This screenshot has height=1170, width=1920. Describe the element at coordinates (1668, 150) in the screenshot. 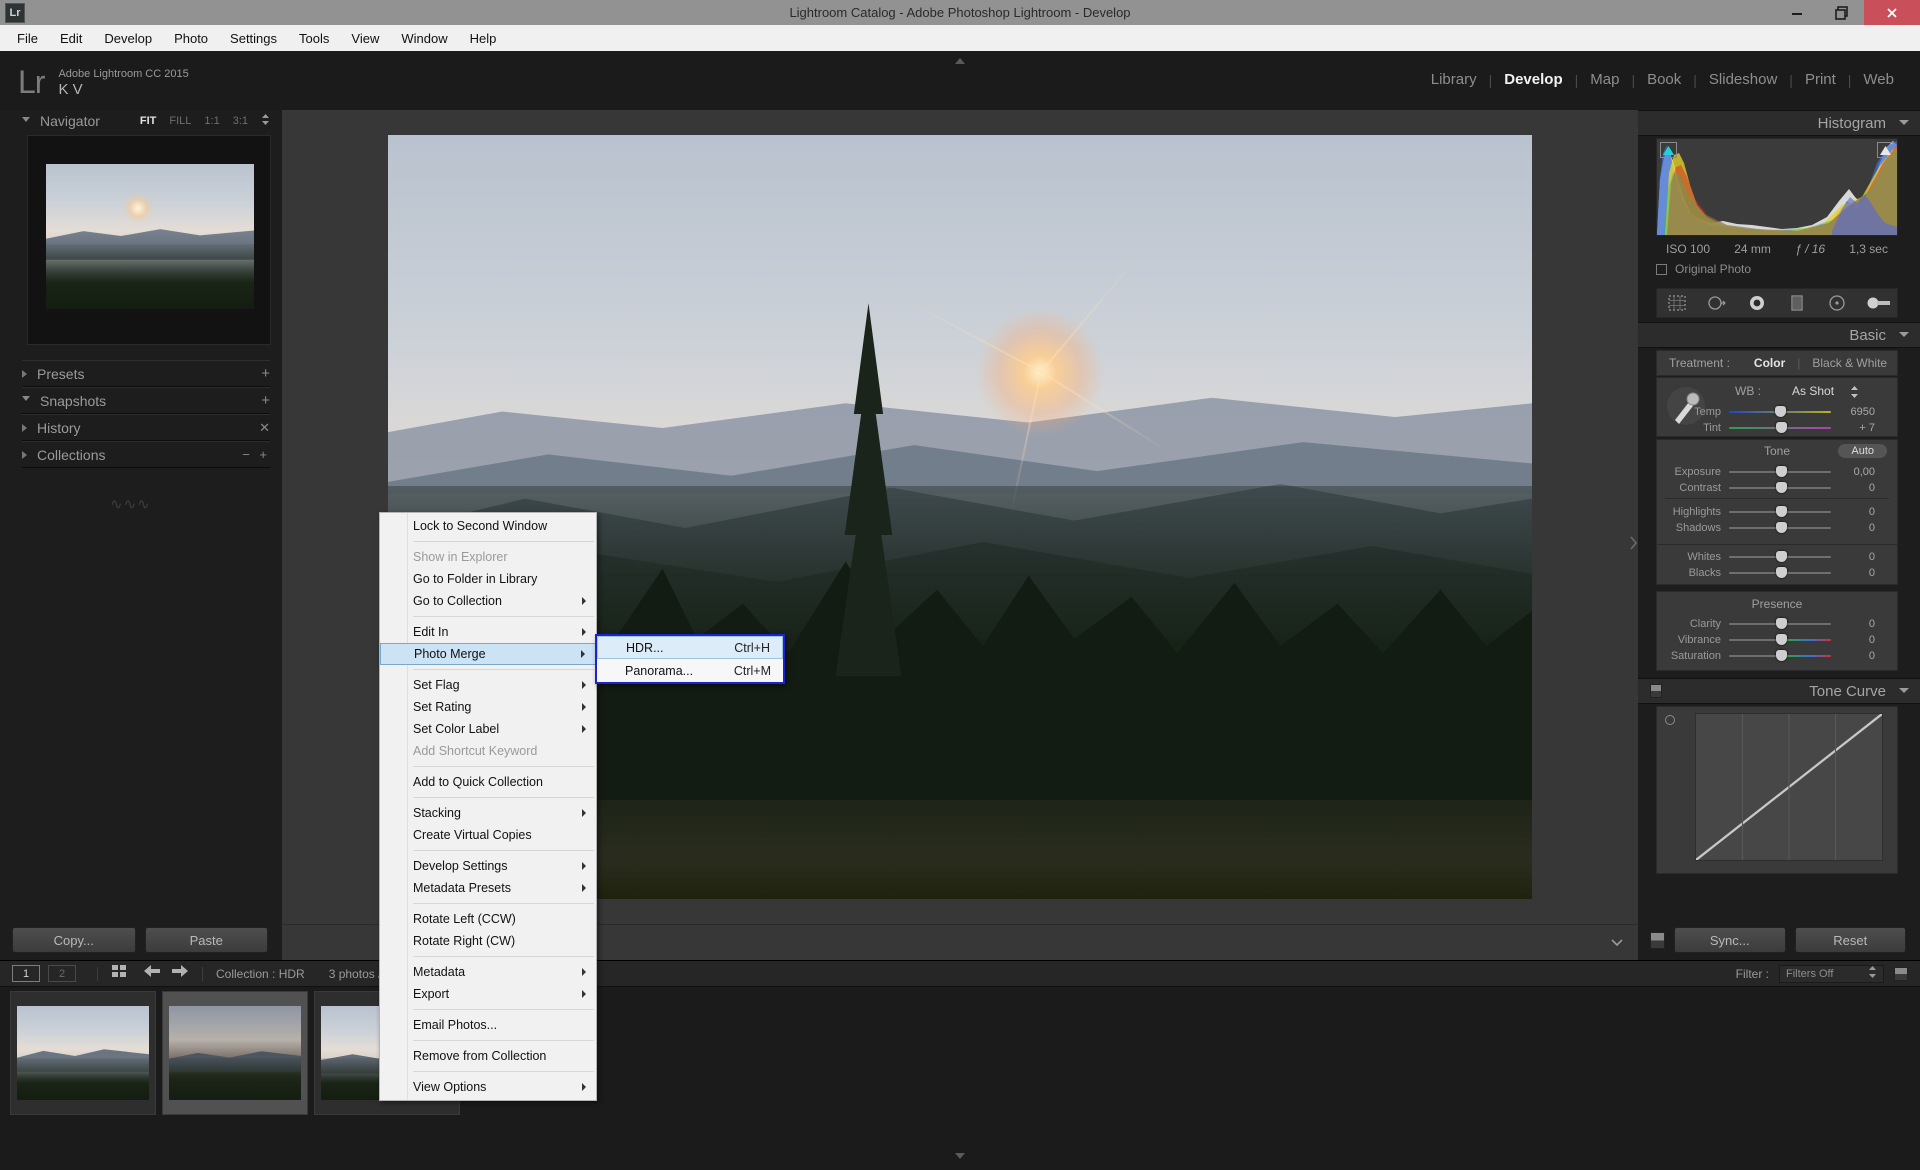

I see `shadow-clipping-indicator` at that location.